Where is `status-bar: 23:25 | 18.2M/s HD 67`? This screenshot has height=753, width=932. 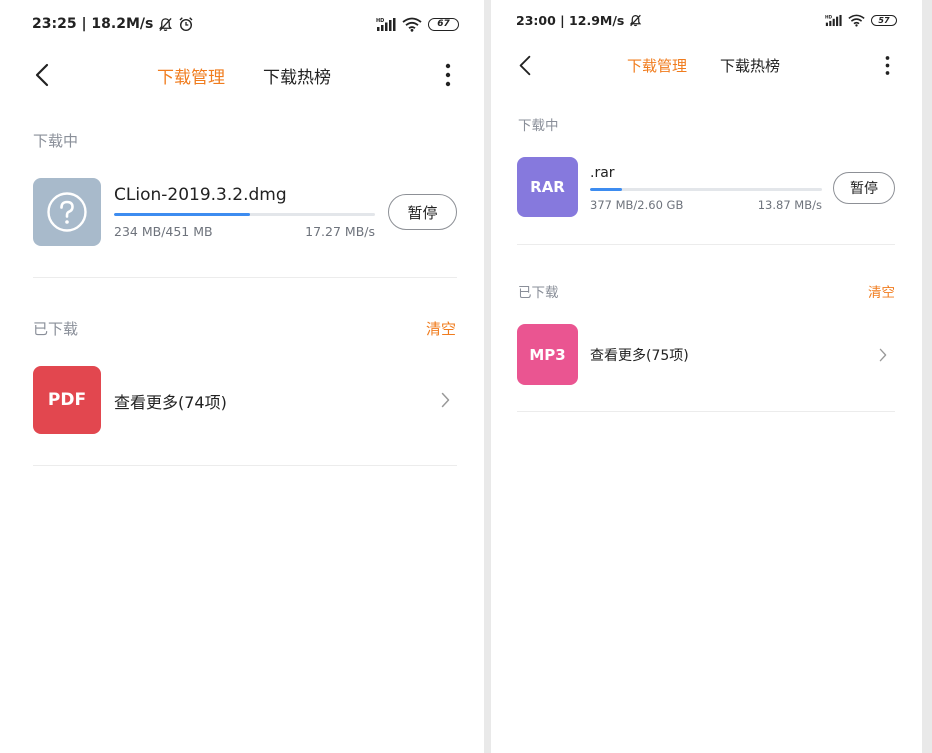 status-bar: 23:25 | 18.2M/s HD 67 is located at coordinates (242, 24).